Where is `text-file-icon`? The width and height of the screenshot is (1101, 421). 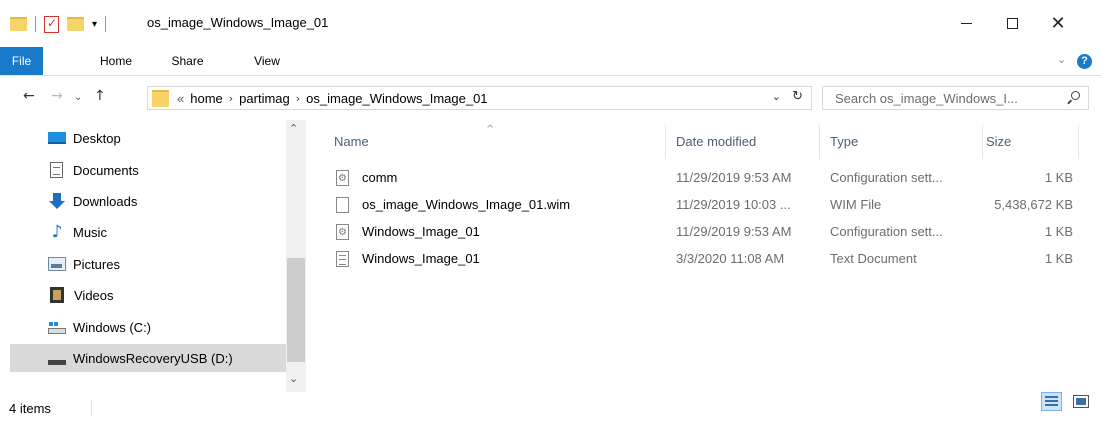 text-file-icon is located at coordinates (342, 259).